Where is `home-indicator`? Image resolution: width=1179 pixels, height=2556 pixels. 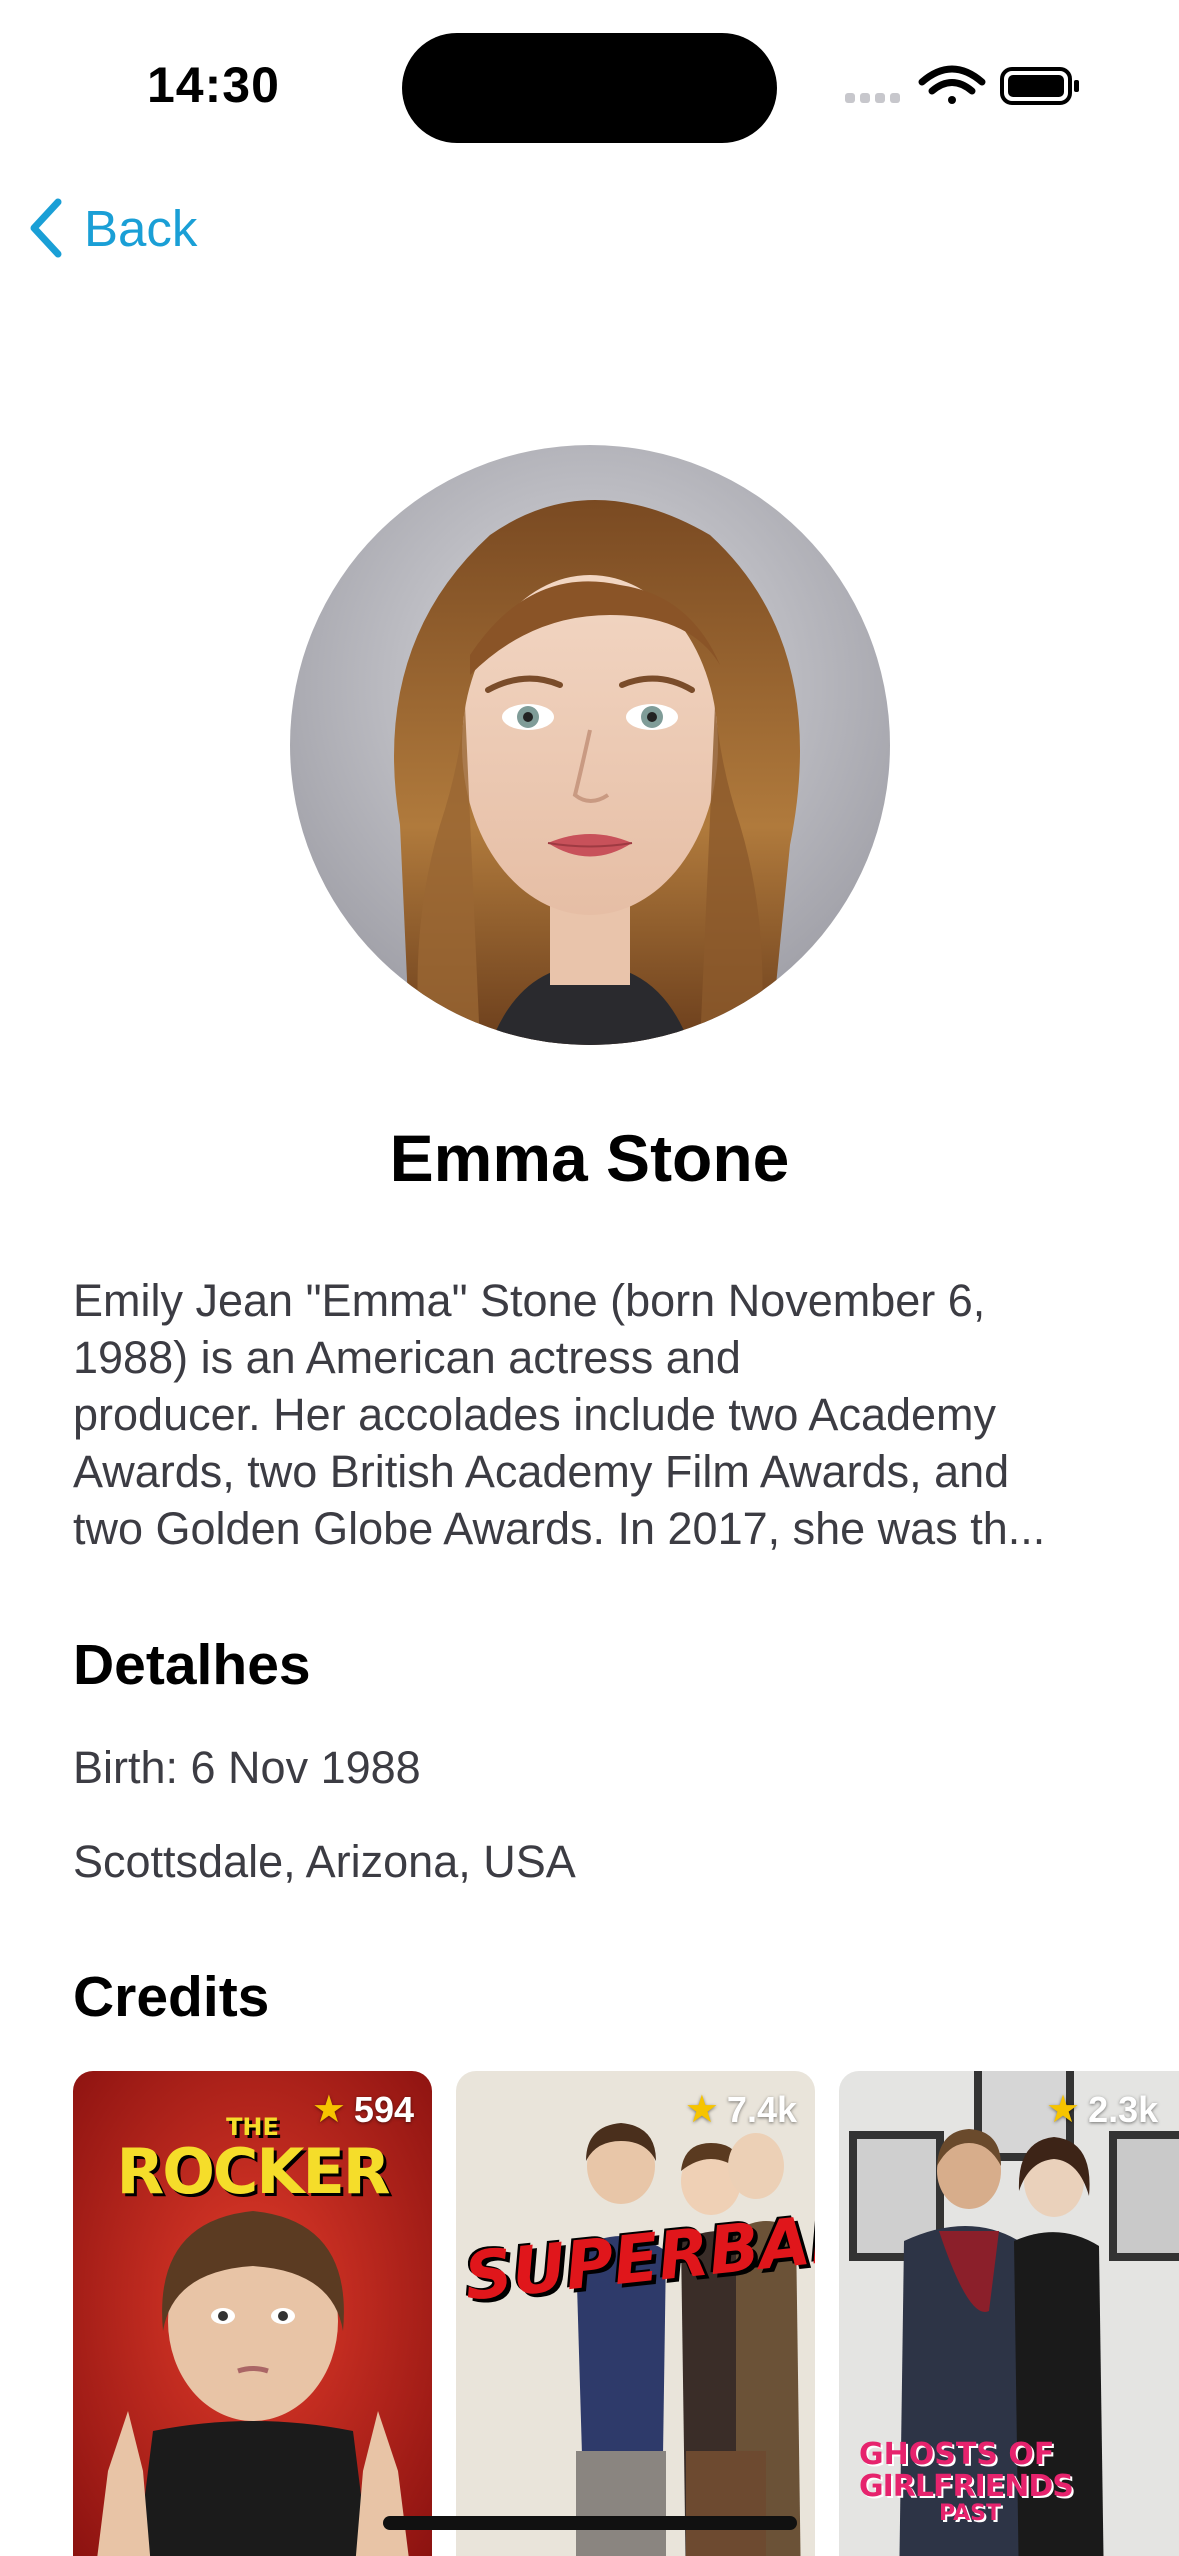
home-indicator is located at coordinates (590, 2523).